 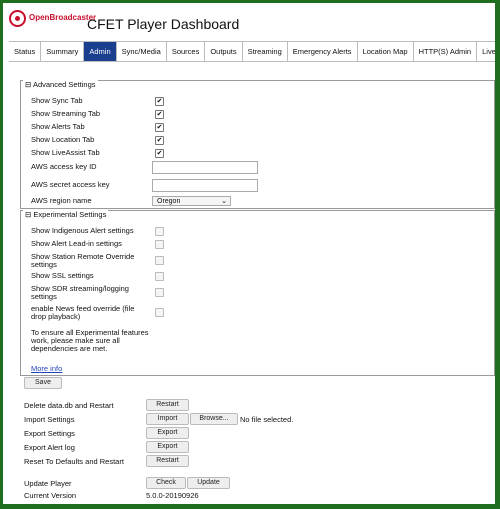 I want to click on tab-summary: Summary, so click(x=63, y=51).